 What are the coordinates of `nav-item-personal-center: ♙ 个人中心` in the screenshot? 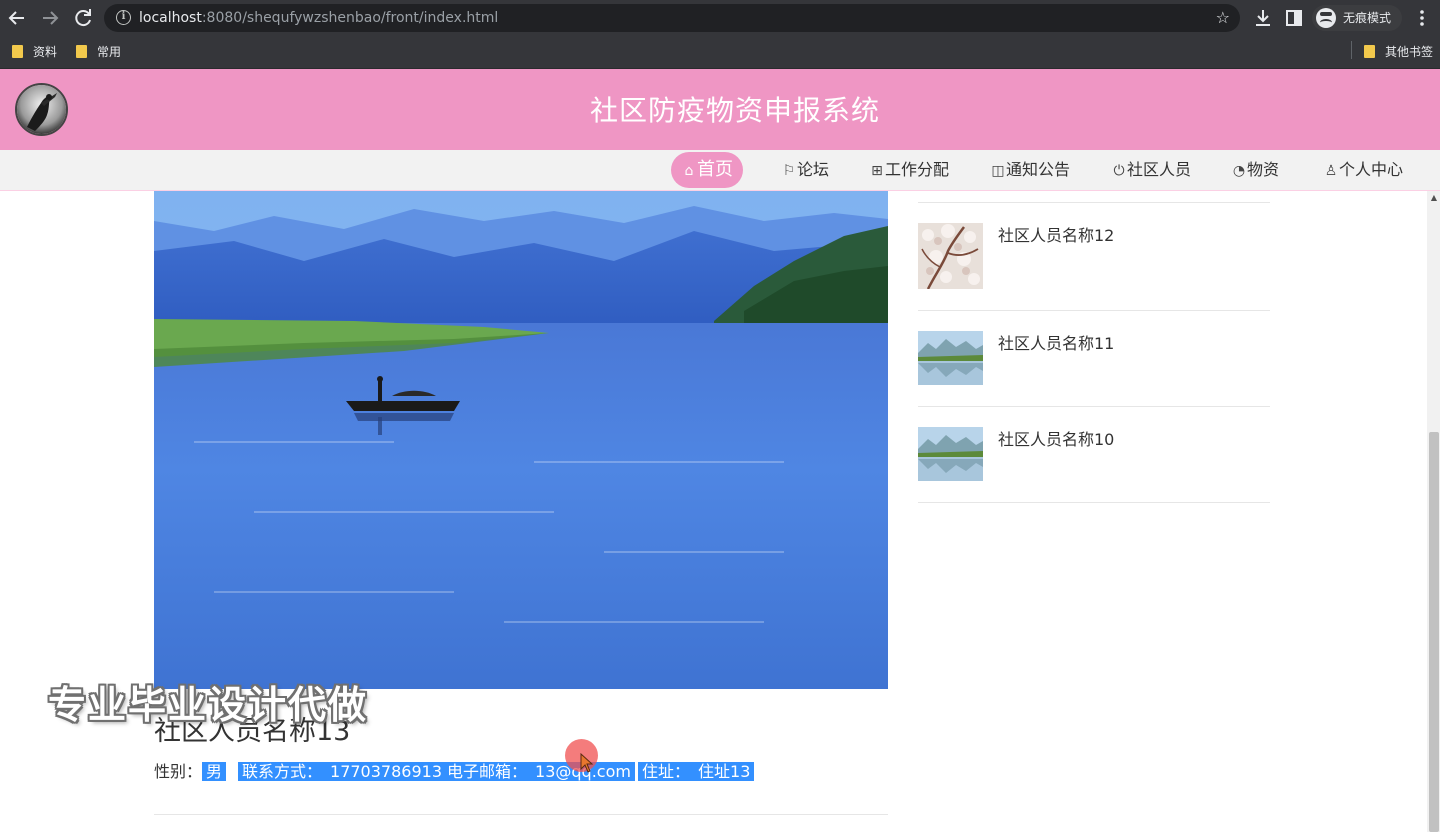 It's located at (1363, 170).